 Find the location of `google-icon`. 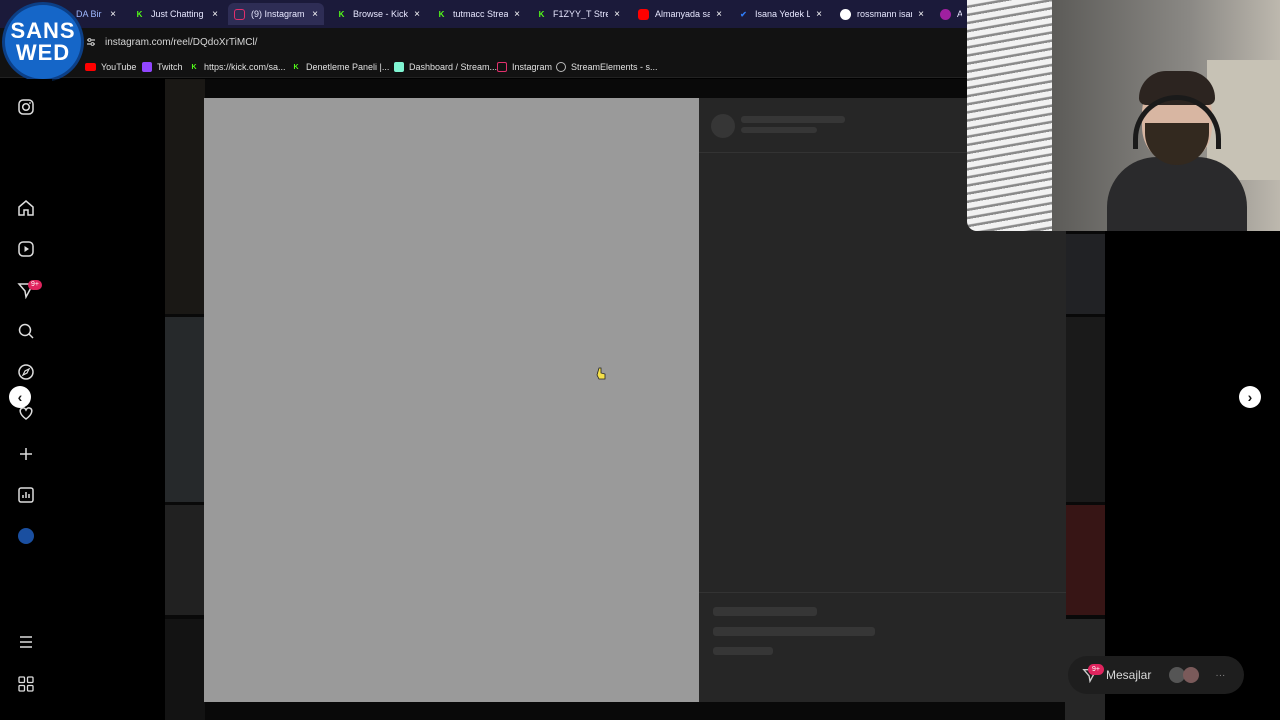

google-icon is located at coordinates (845, 14).